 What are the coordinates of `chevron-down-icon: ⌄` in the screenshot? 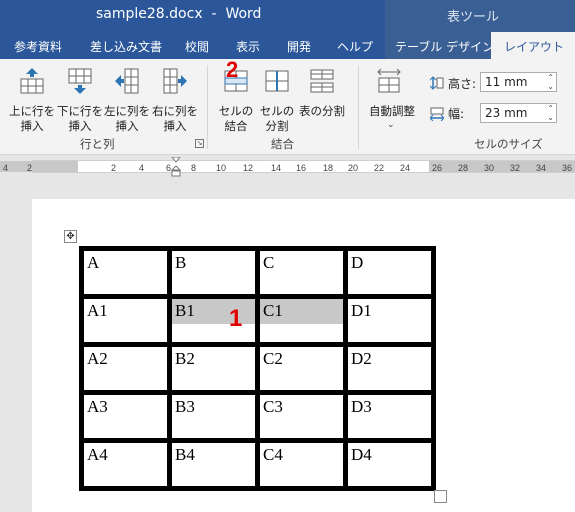 It's located at (391, 125).